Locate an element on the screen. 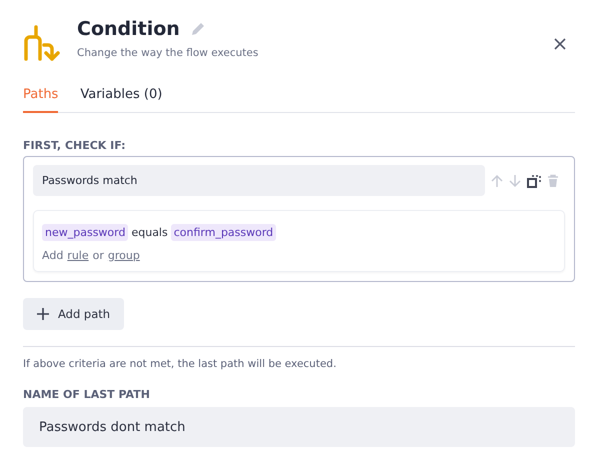 The image size is (596, 468). add-rule-link: rule is located at coordinates (78, 255).